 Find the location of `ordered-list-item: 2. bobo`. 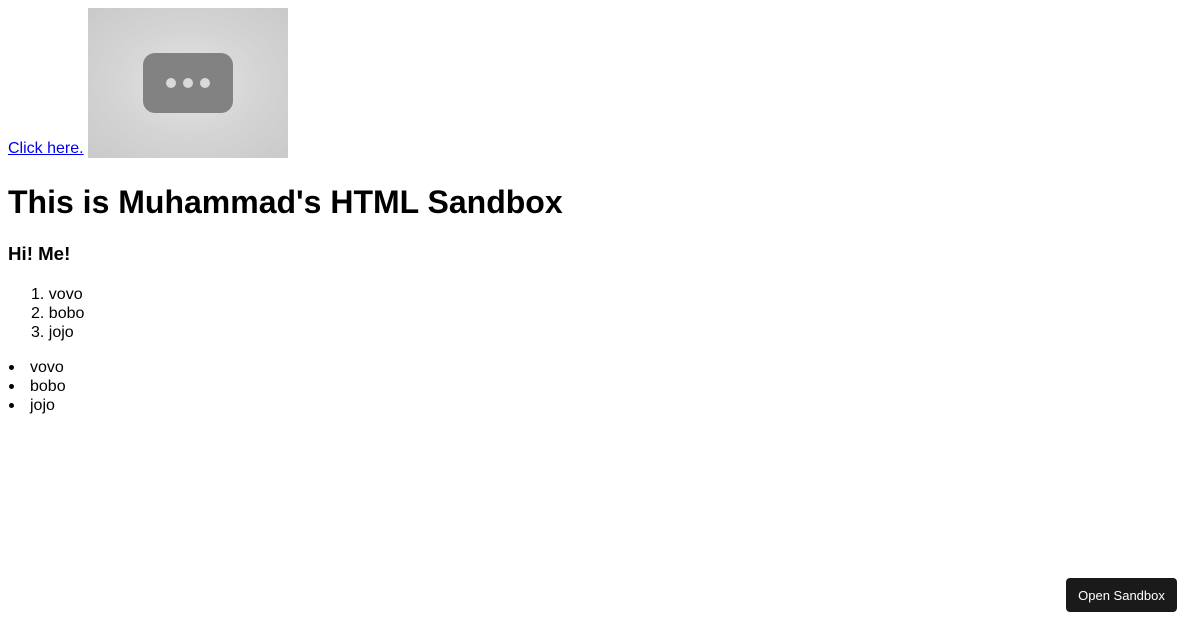

ordered-list-item: 2. bobo is located at coordinates (58, 313).